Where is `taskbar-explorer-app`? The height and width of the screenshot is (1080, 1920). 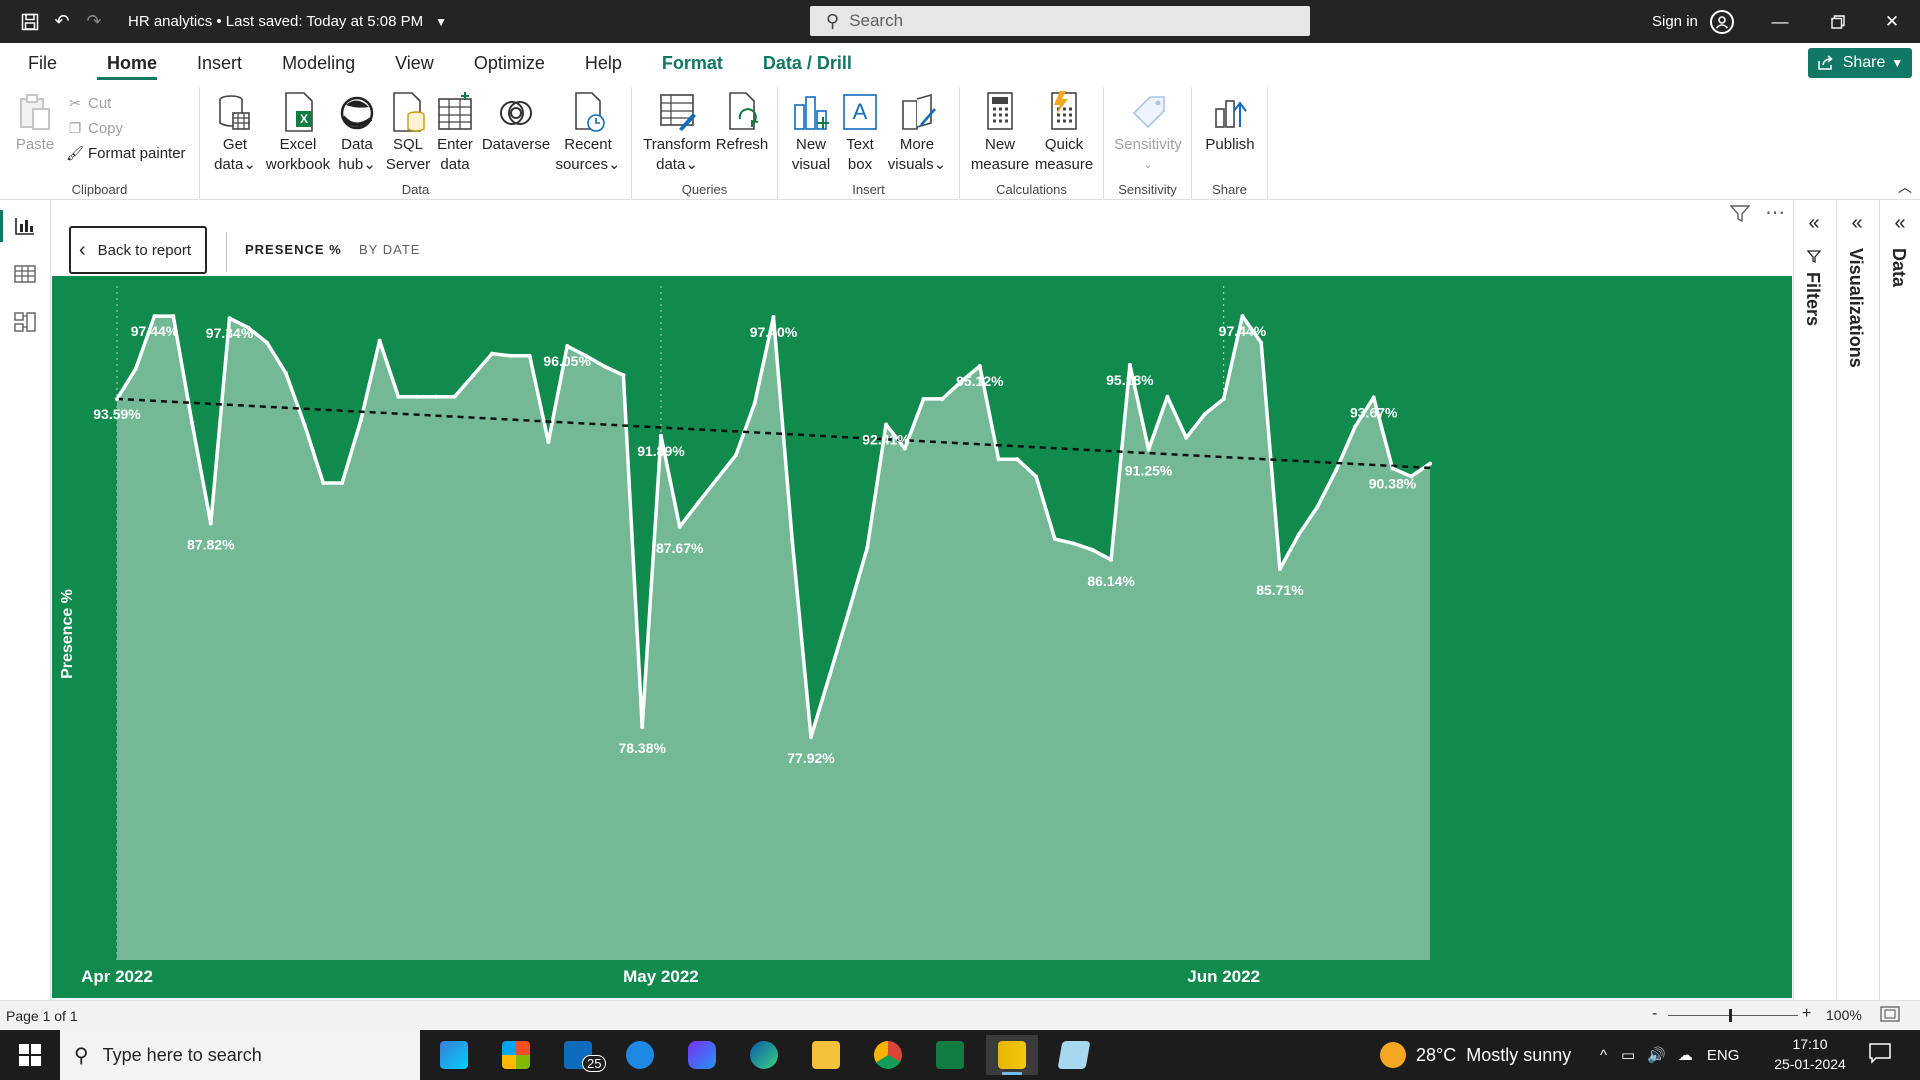 taskbar-explorer-app is located at coordinates (826, 1055).